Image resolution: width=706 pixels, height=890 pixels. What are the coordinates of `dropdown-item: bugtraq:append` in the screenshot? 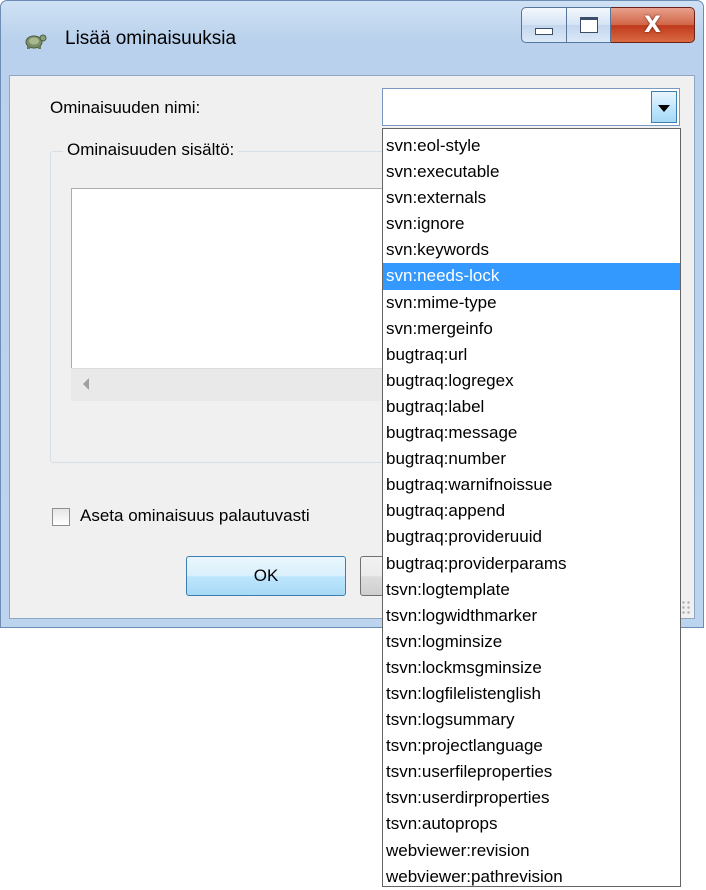 It's located at (531, 511).